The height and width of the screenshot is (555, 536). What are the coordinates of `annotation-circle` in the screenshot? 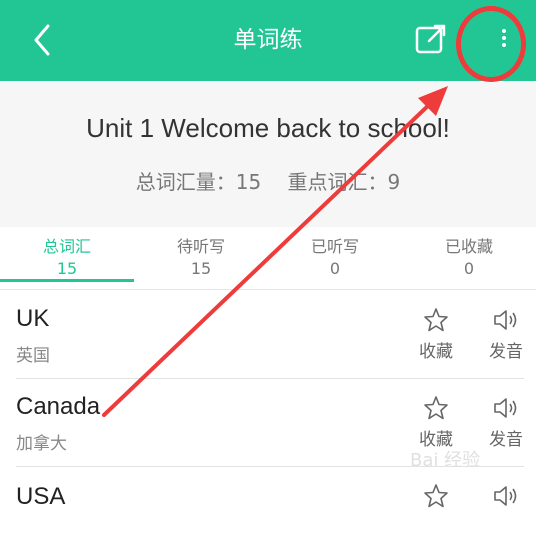 It's located at (491, 44).